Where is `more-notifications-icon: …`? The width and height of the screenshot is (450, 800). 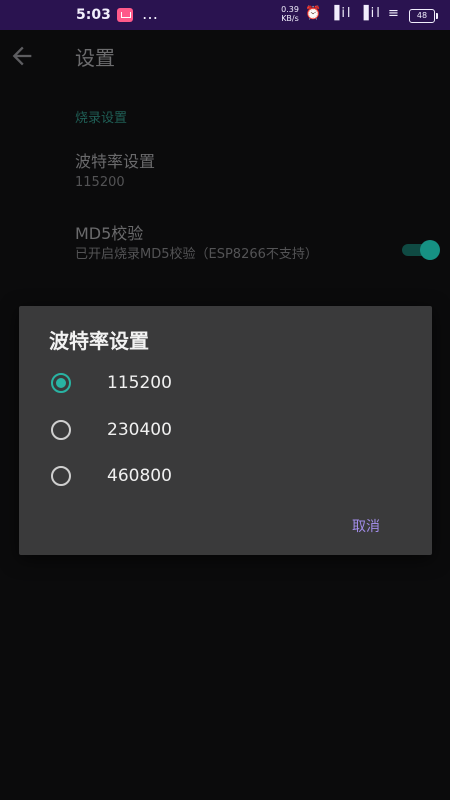 more-notifications-icon: … is located at coordinates (150, 13).